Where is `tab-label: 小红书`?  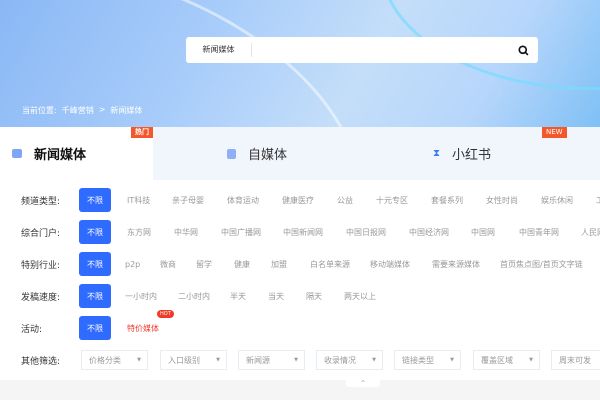
tab-label: 小红书 is located at coordinates (472, 155).